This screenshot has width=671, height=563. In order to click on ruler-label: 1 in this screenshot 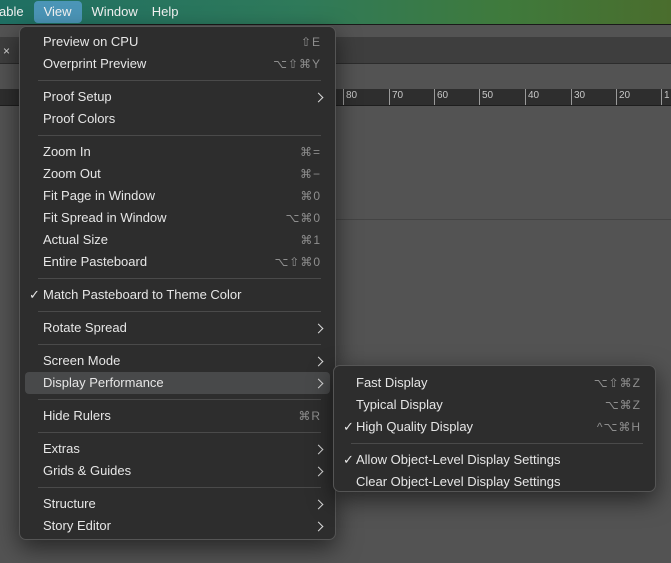, I will do `click(667, 95)`.